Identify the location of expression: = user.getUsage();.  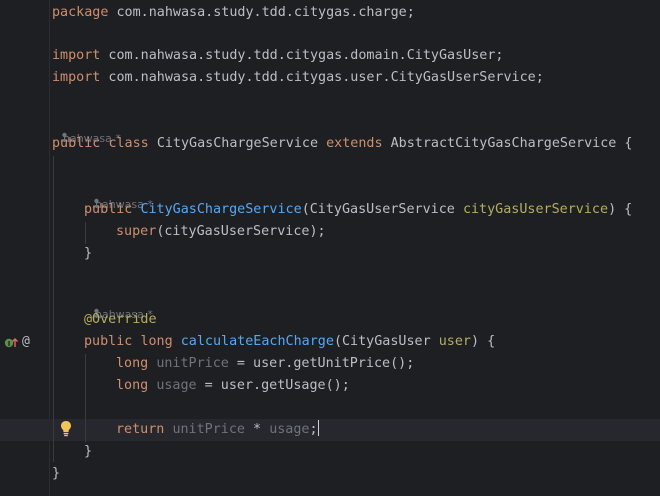
(273, 385).